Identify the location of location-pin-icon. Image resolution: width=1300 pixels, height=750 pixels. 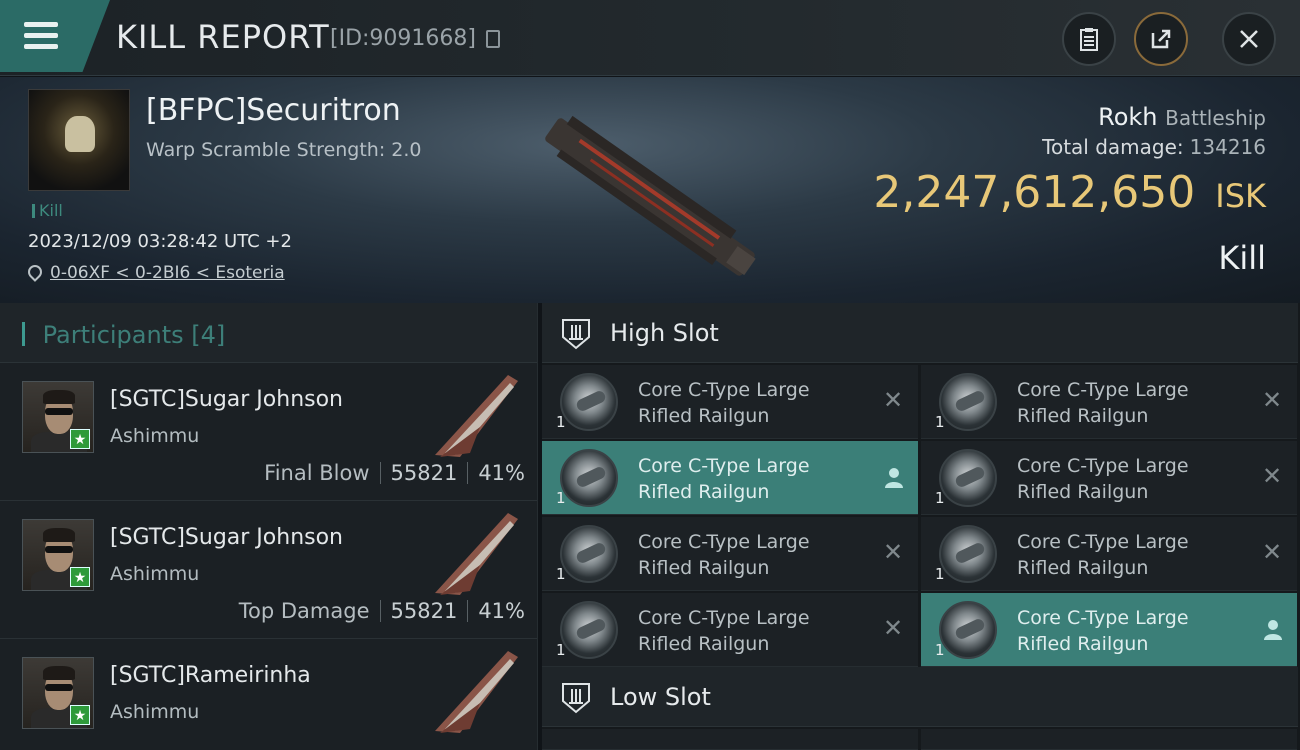
(35, 272).